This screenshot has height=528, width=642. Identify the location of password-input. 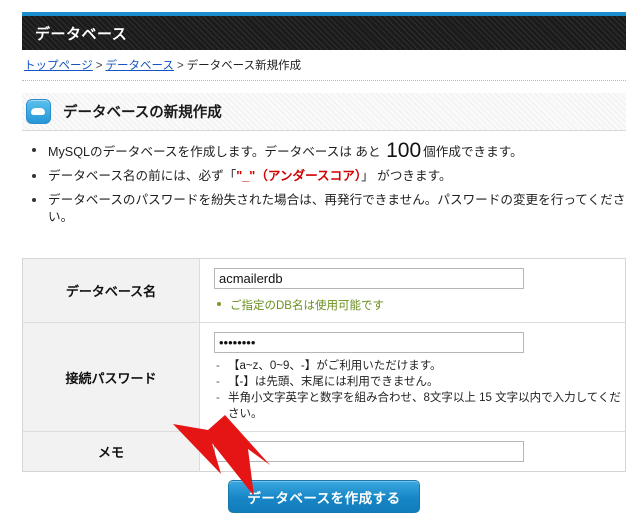
(369, 342).